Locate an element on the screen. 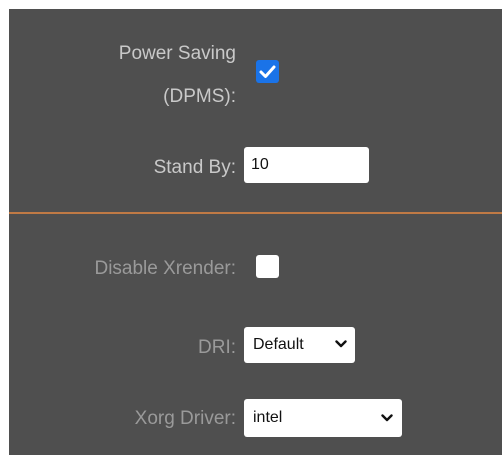 This screenshot has width=502, height=455. disable-xrender-label: Disable Xrender: is located at coordinates (165, 268).